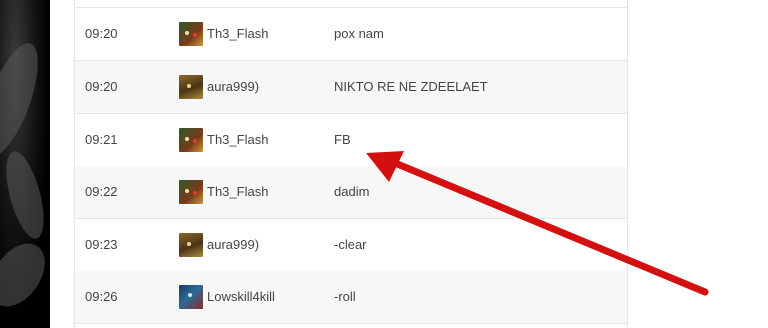  What do you see at coordinates (25, 164) in the screenshot?
I see `background-artwork` at bounding box center [25, 164].